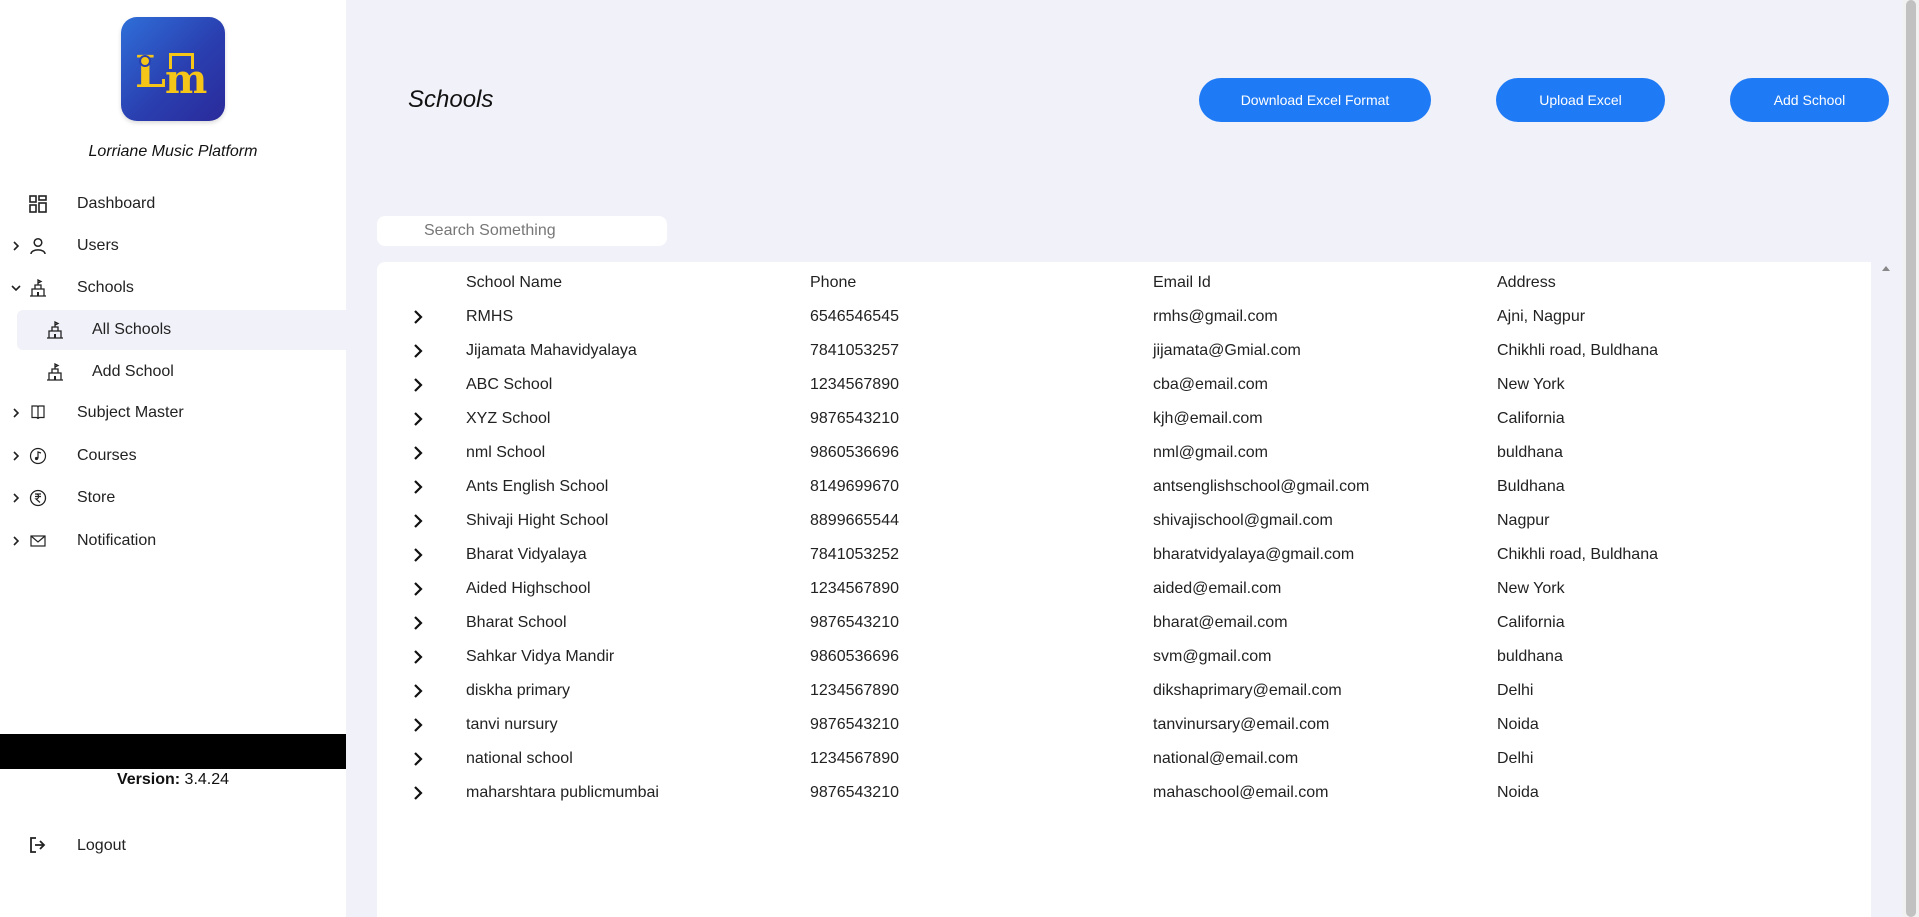  What do you see at coordinates (130, 412) in the screenshot?
I see `sidebar-item-label: Subject Master` at bounding box center [130, 412].